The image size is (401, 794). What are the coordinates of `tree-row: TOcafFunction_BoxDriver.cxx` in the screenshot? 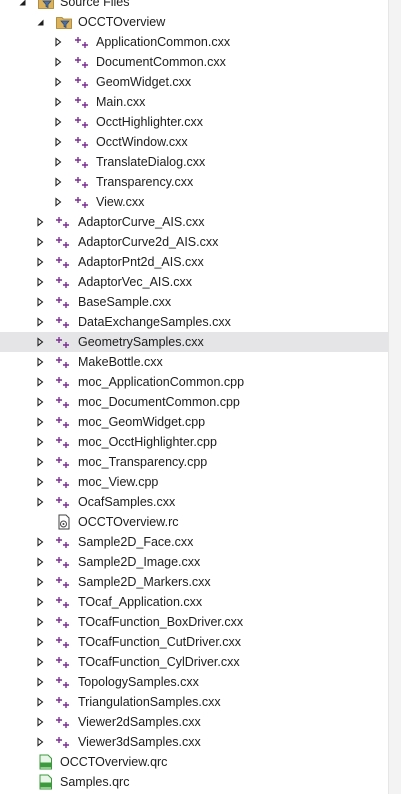 It's located at (194, 622).